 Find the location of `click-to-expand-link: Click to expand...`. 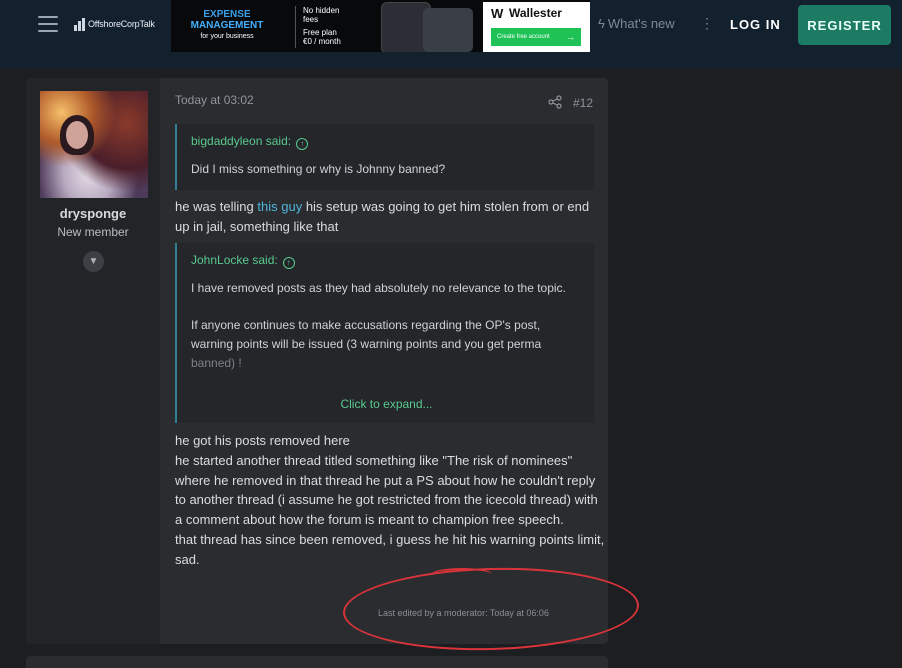

click-to-expand-link: Click to expand... is located at coordinates (386, 404).